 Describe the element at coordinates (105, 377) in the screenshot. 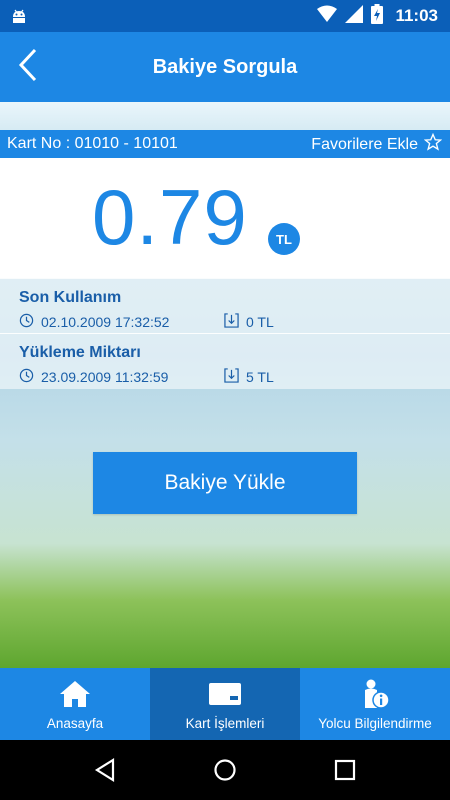

I see `last-load-datetime: 23.09.2009 11:32:59` at that location.